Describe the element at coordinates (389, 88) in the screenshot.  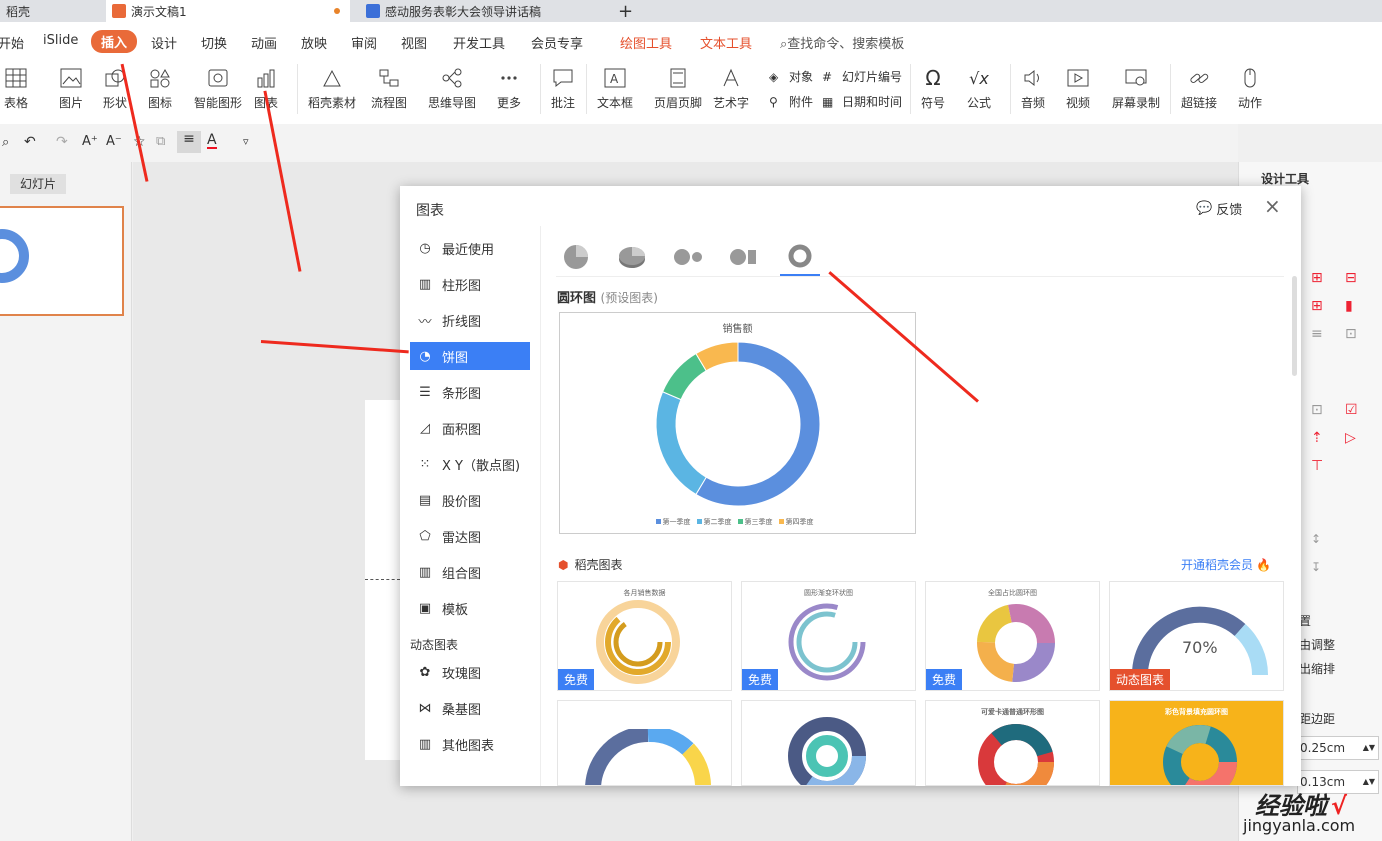
I see `flowchart-button: 流程图` at that location.